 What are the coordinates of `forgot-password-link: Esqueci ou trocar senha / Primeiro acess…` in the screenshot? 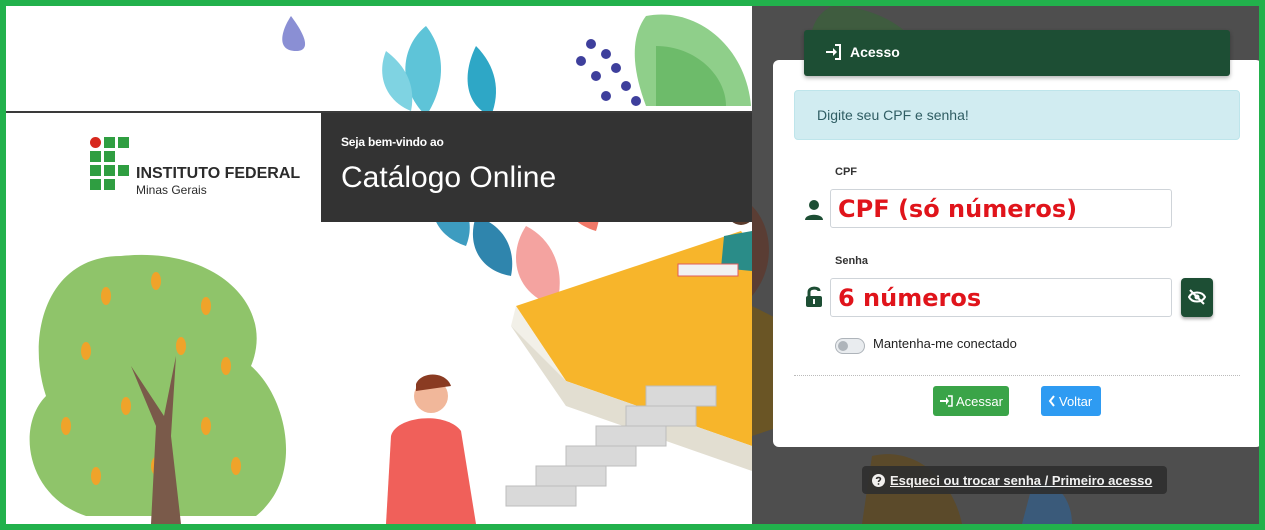 It's located at (1014, 480).